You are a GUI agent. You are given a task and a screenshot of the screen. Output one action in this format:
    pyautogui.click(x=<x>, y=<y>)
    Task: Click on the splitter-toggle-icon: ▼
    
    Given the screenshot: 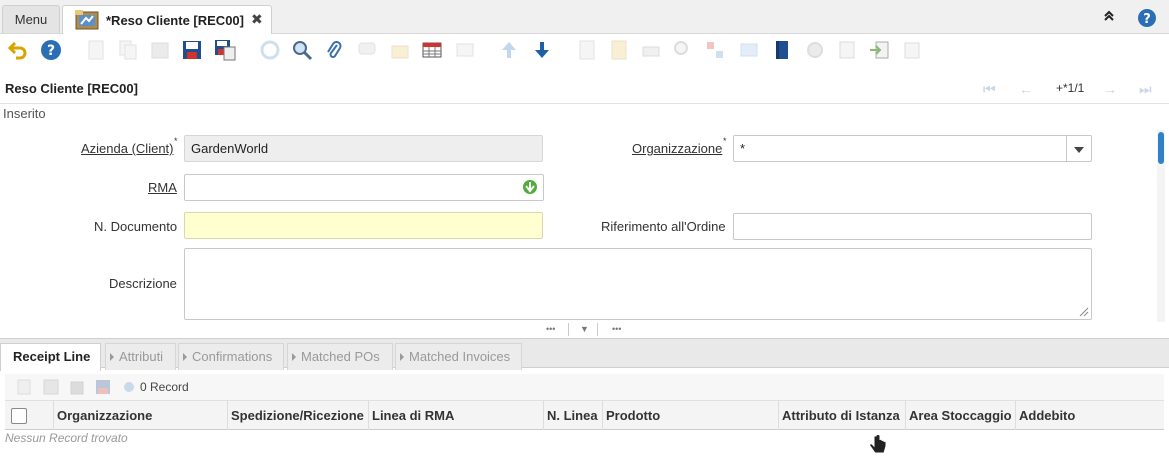 What is the action you would take?
    pyautogui.click(x=584, y=329)
    